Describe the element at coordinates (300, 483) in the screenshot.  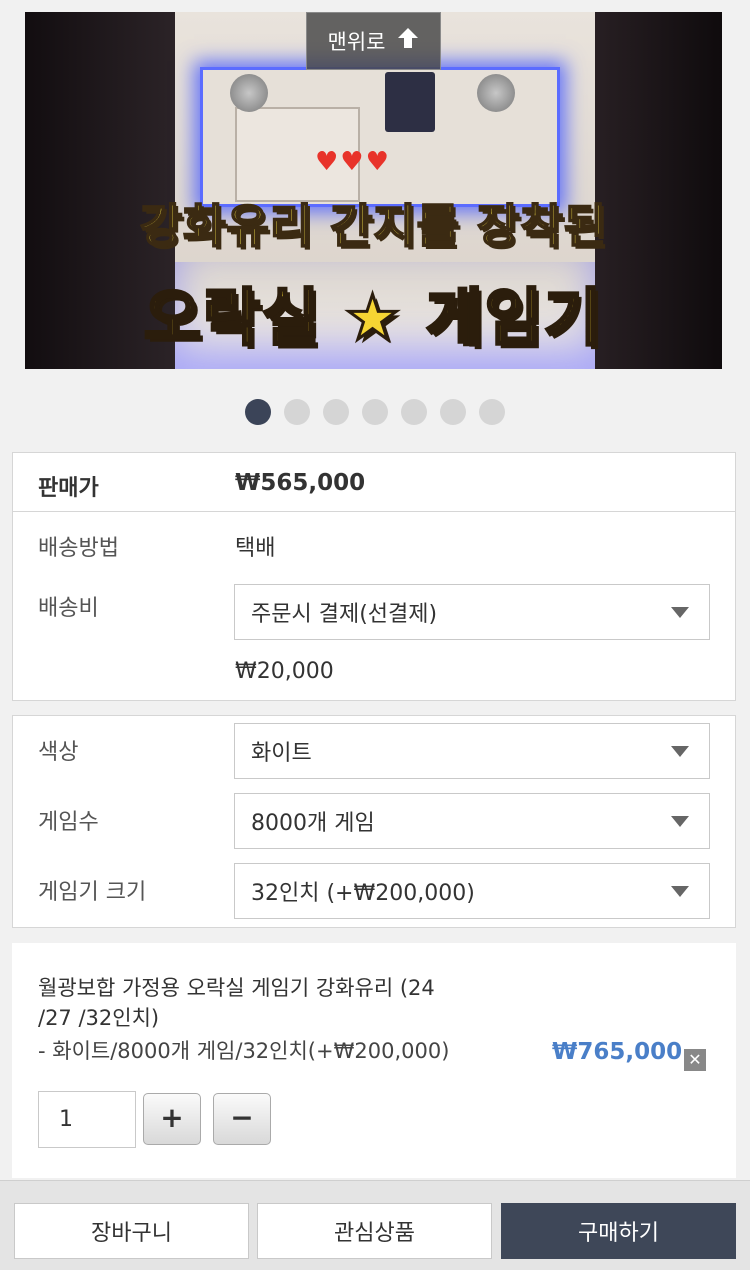
I see `price-value: ₩565,000` at that location.